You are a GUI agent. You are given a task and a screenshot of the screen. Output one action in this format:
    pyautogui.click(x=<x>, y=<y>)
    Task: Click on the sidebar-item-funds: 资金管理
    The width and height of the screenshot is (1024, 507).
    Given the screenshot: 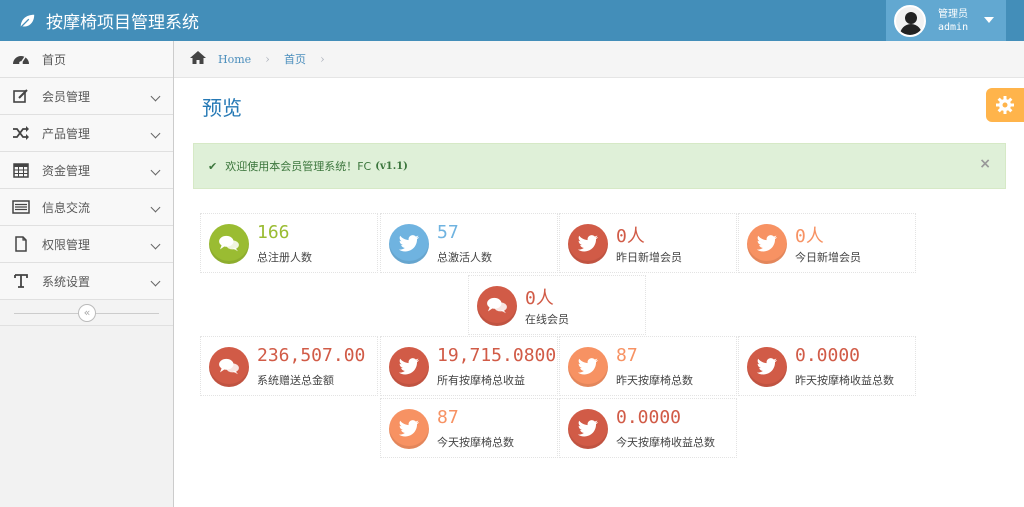 What is the action you would take?
    pyautogui.click(x=86, y=170)
    